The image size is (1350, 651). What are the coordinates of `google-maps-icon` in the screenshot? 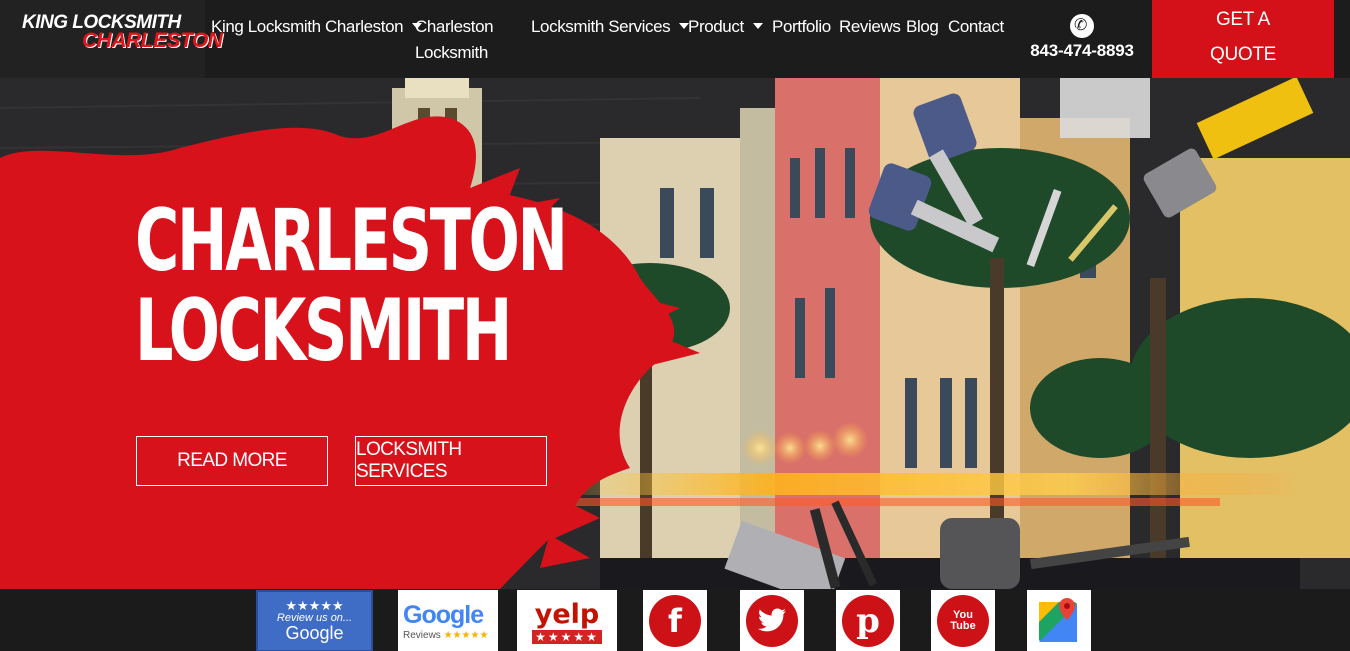 It's located at (1058, 620).